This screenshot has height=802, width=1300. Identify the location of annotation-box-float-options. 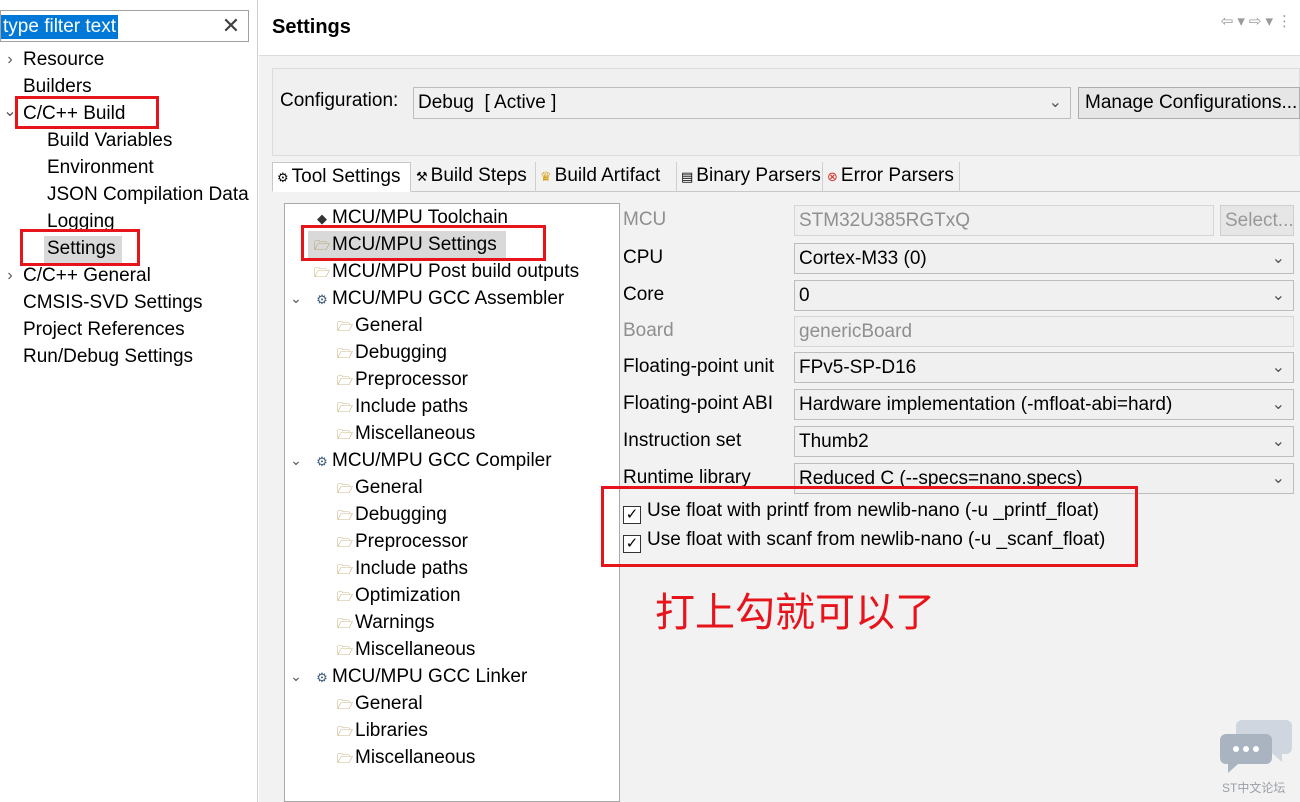
(869, 526).